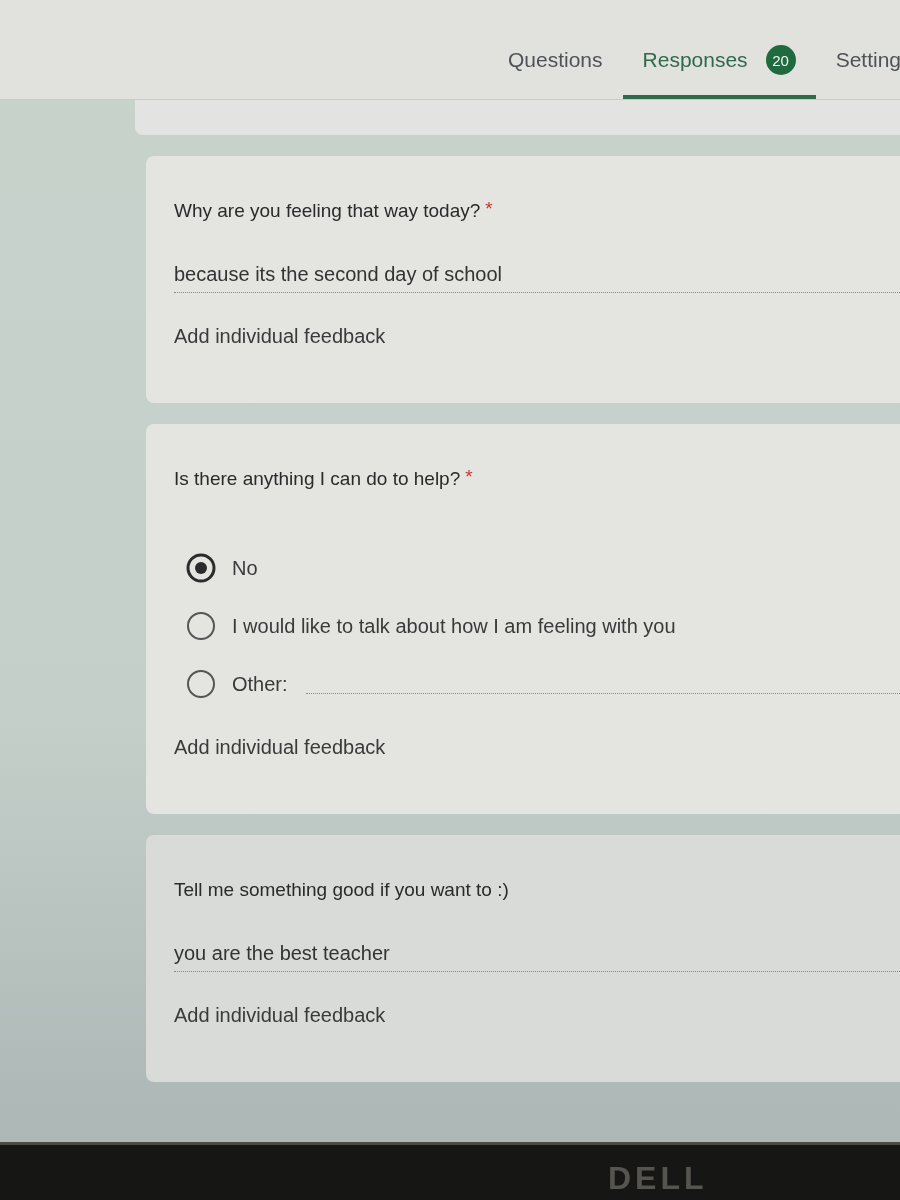 This screenshot has height=1200, width=900. I want to click on option-label: No, so click(245, 568).